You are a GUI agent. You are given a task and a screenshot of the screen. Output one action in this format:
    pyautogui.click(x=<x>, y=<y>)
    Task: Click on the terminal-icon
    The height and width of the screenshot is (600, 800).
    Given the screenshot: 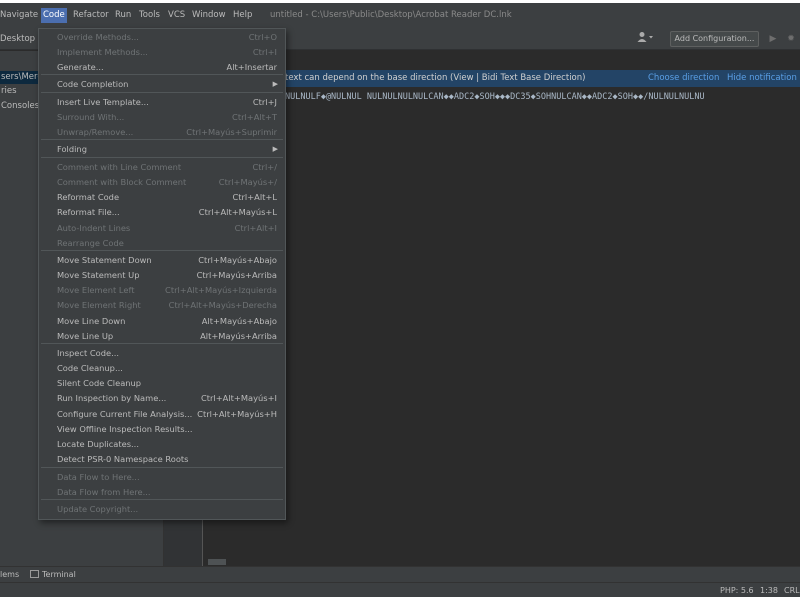 What is the action you would take?
    pyautogui.click(x=34, y=574)
    